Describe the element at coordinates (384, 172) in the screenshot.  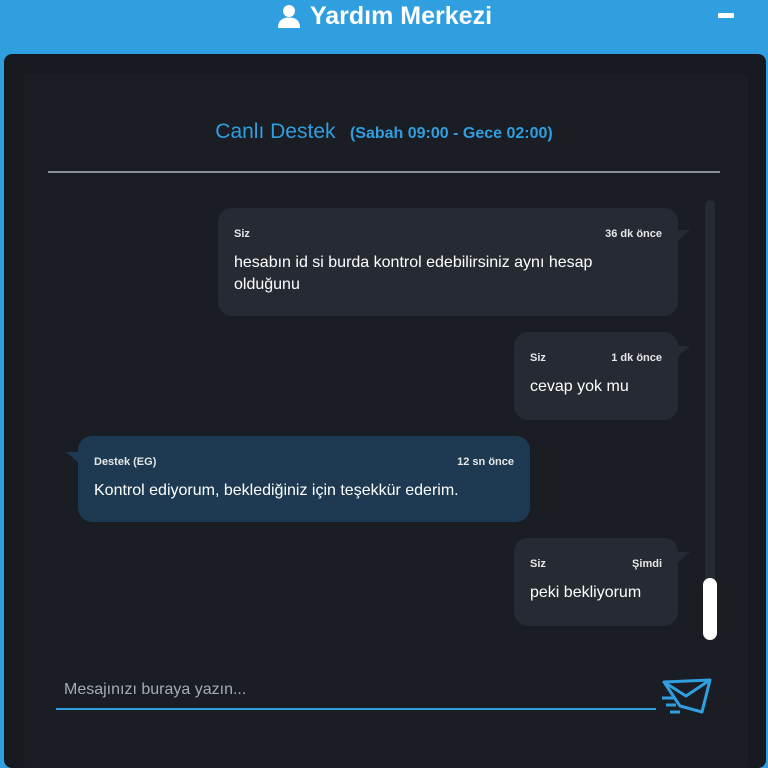
I see `title-divider` at that location.